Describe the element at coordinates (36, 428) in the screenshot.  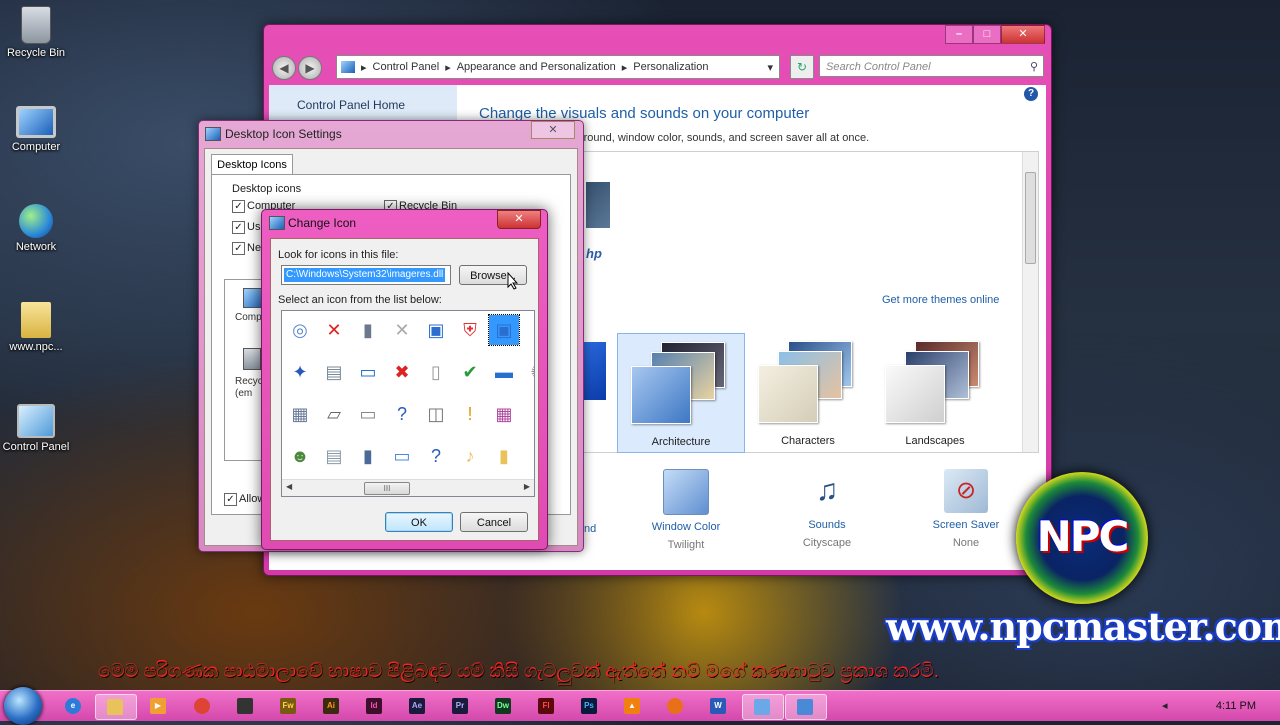
I see `desktop-icon-control-panel: Control Panel` at that location.